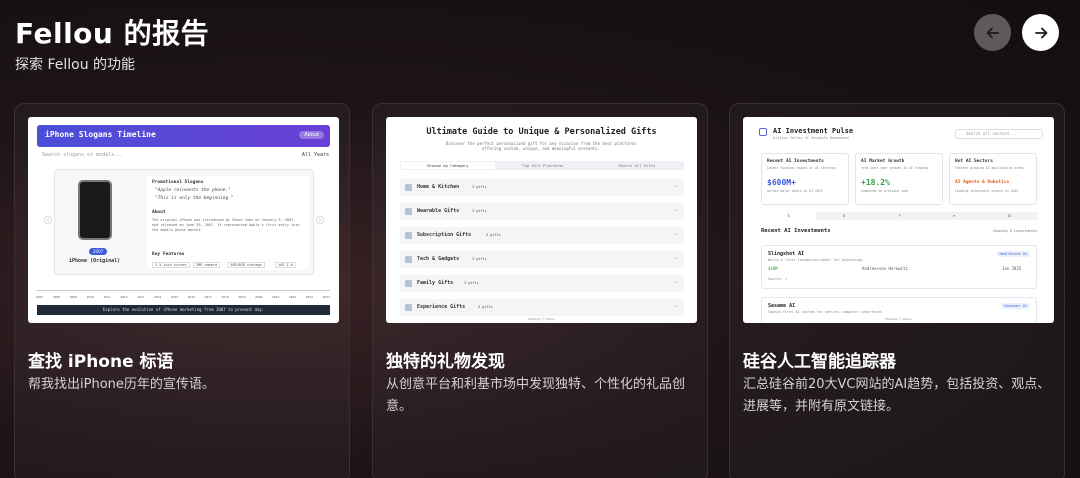  I want to click on thumb-item-name: Sesame AI, so click(782, 306).